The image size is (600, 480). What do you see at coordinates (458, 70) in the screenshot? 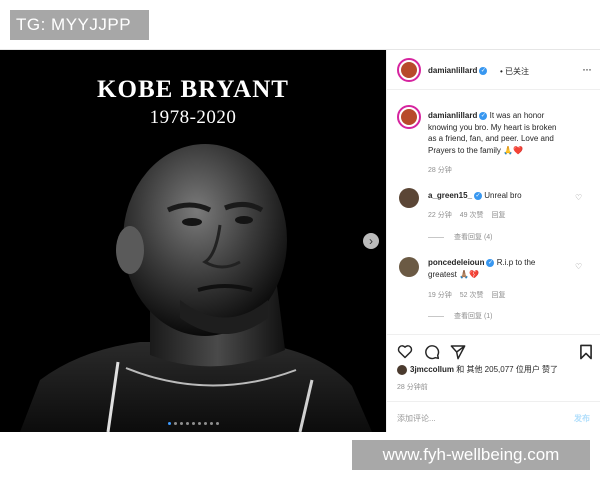
I see `author-username: damianlillard ✓` at bounding box center [458, 70].